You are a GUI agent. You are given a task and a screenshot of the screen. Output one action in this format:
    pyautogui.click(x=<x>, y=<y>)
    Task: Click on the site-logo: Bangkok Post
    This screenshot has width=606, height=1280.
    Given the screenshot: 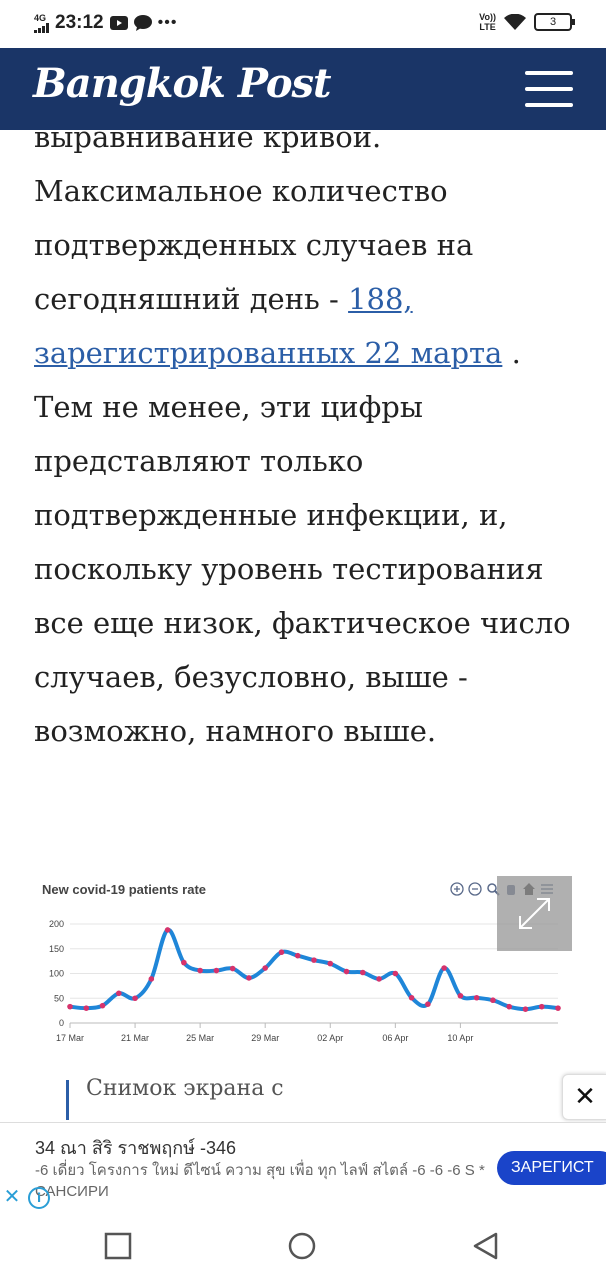 What is the action you would take?
    pyautogui.click(x=182, y=83)
    